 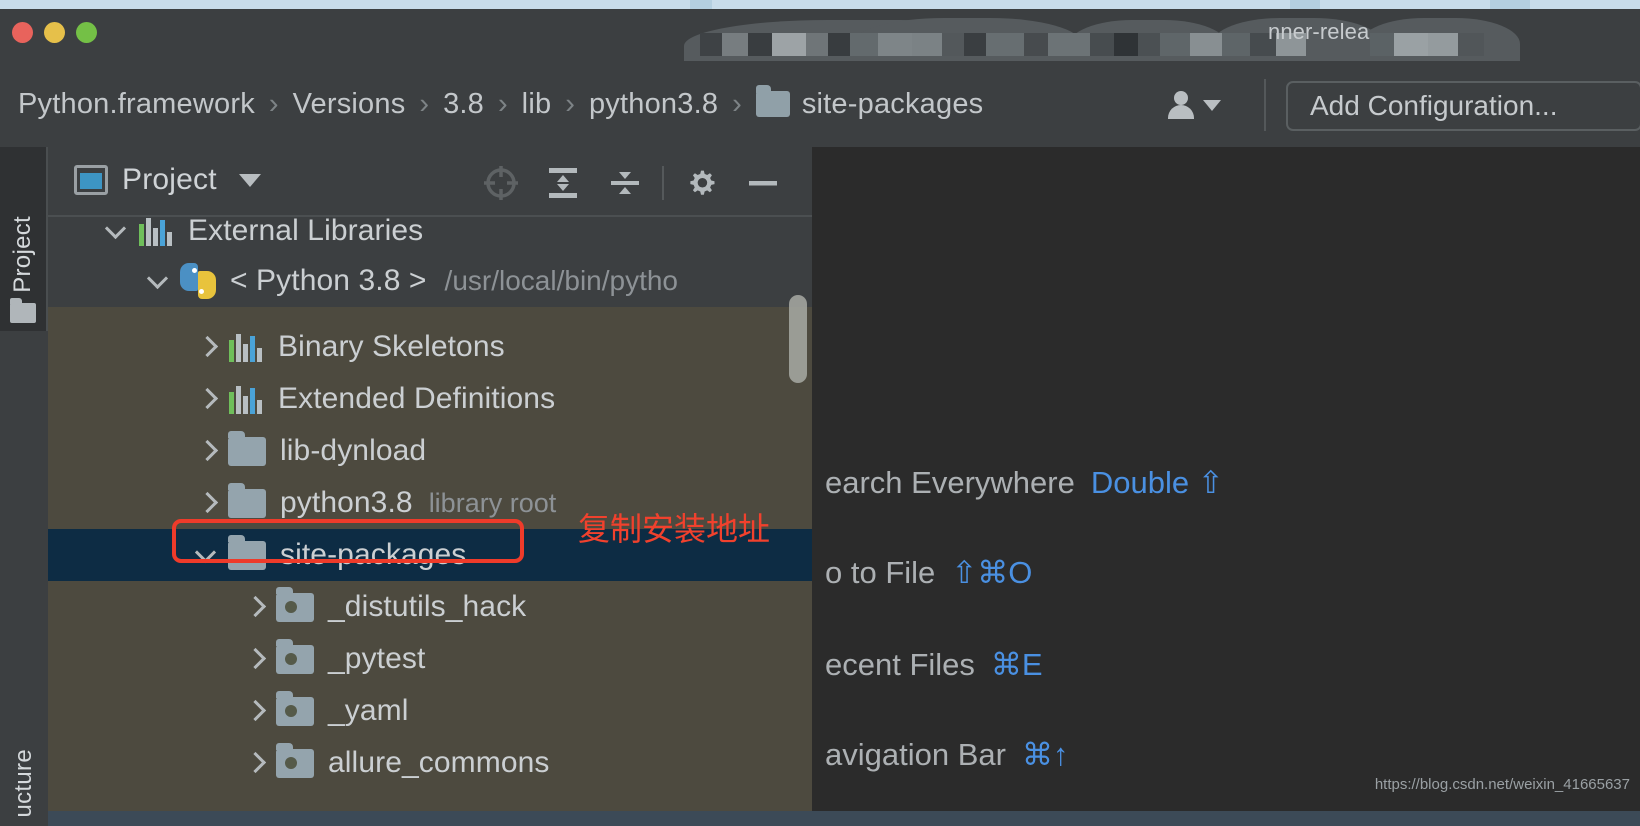 What do you see at coordinates (91, 180) in the screenshot?
I see `project-icon` at bounding box center [91, 180].